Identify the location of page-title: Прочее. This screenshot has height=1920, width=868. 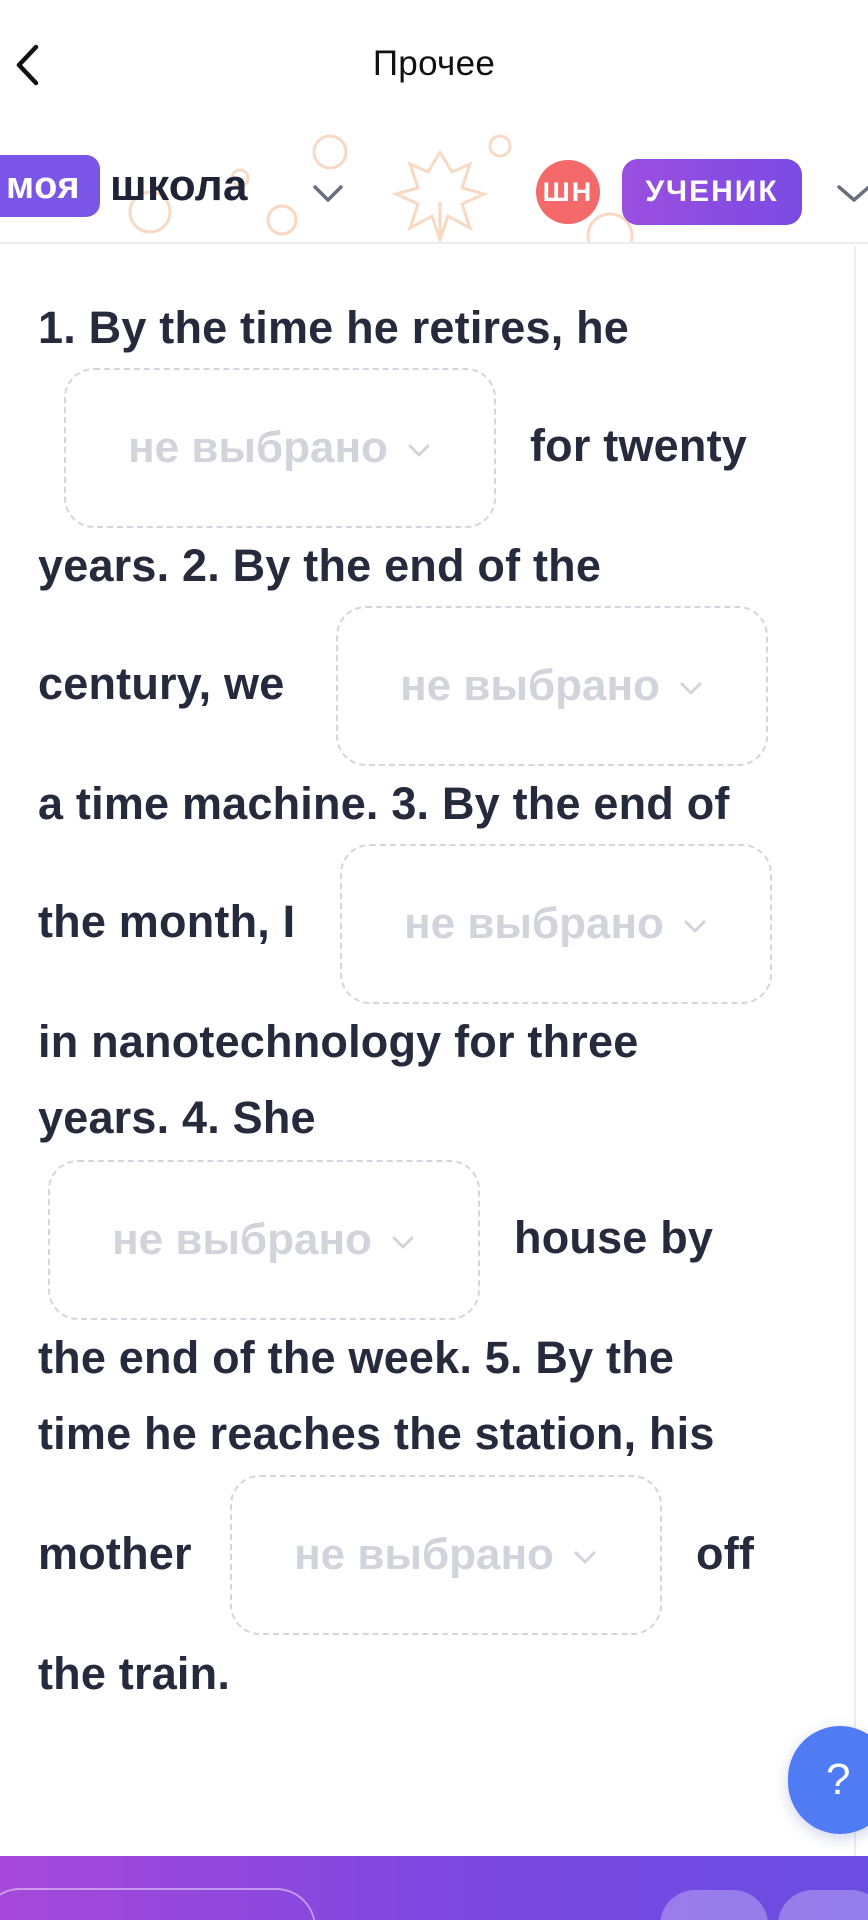
(434, 63).